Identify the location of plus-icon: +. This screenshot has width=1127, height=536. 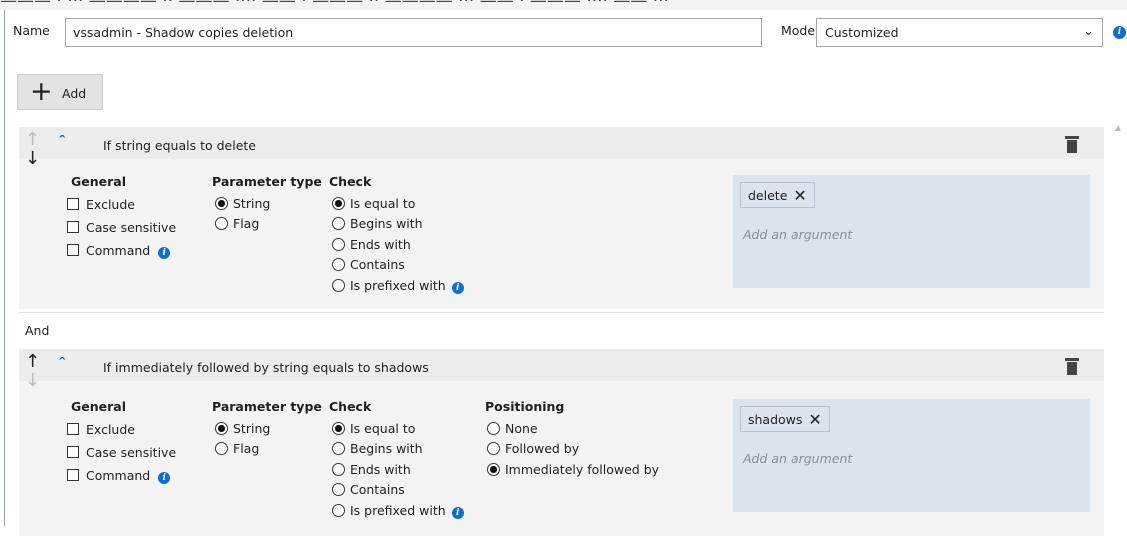
(41, 91).